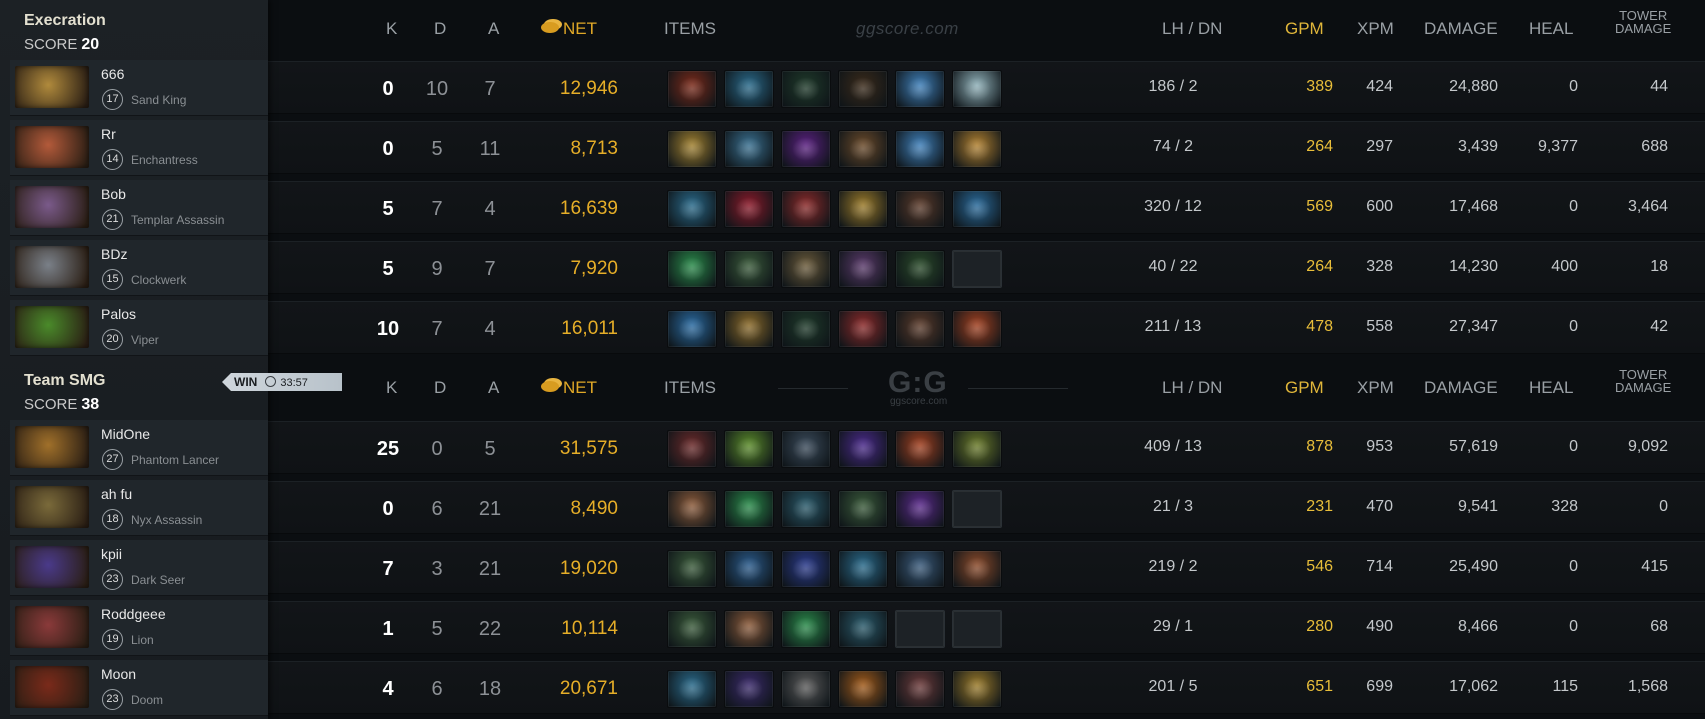 The width and height of the screenshot is (1705, 719). What do you see at coordinates (139, 148) in the screenshot?
I see `player-card: Rr 14 Enchantress` at bounding box center [139, 148].